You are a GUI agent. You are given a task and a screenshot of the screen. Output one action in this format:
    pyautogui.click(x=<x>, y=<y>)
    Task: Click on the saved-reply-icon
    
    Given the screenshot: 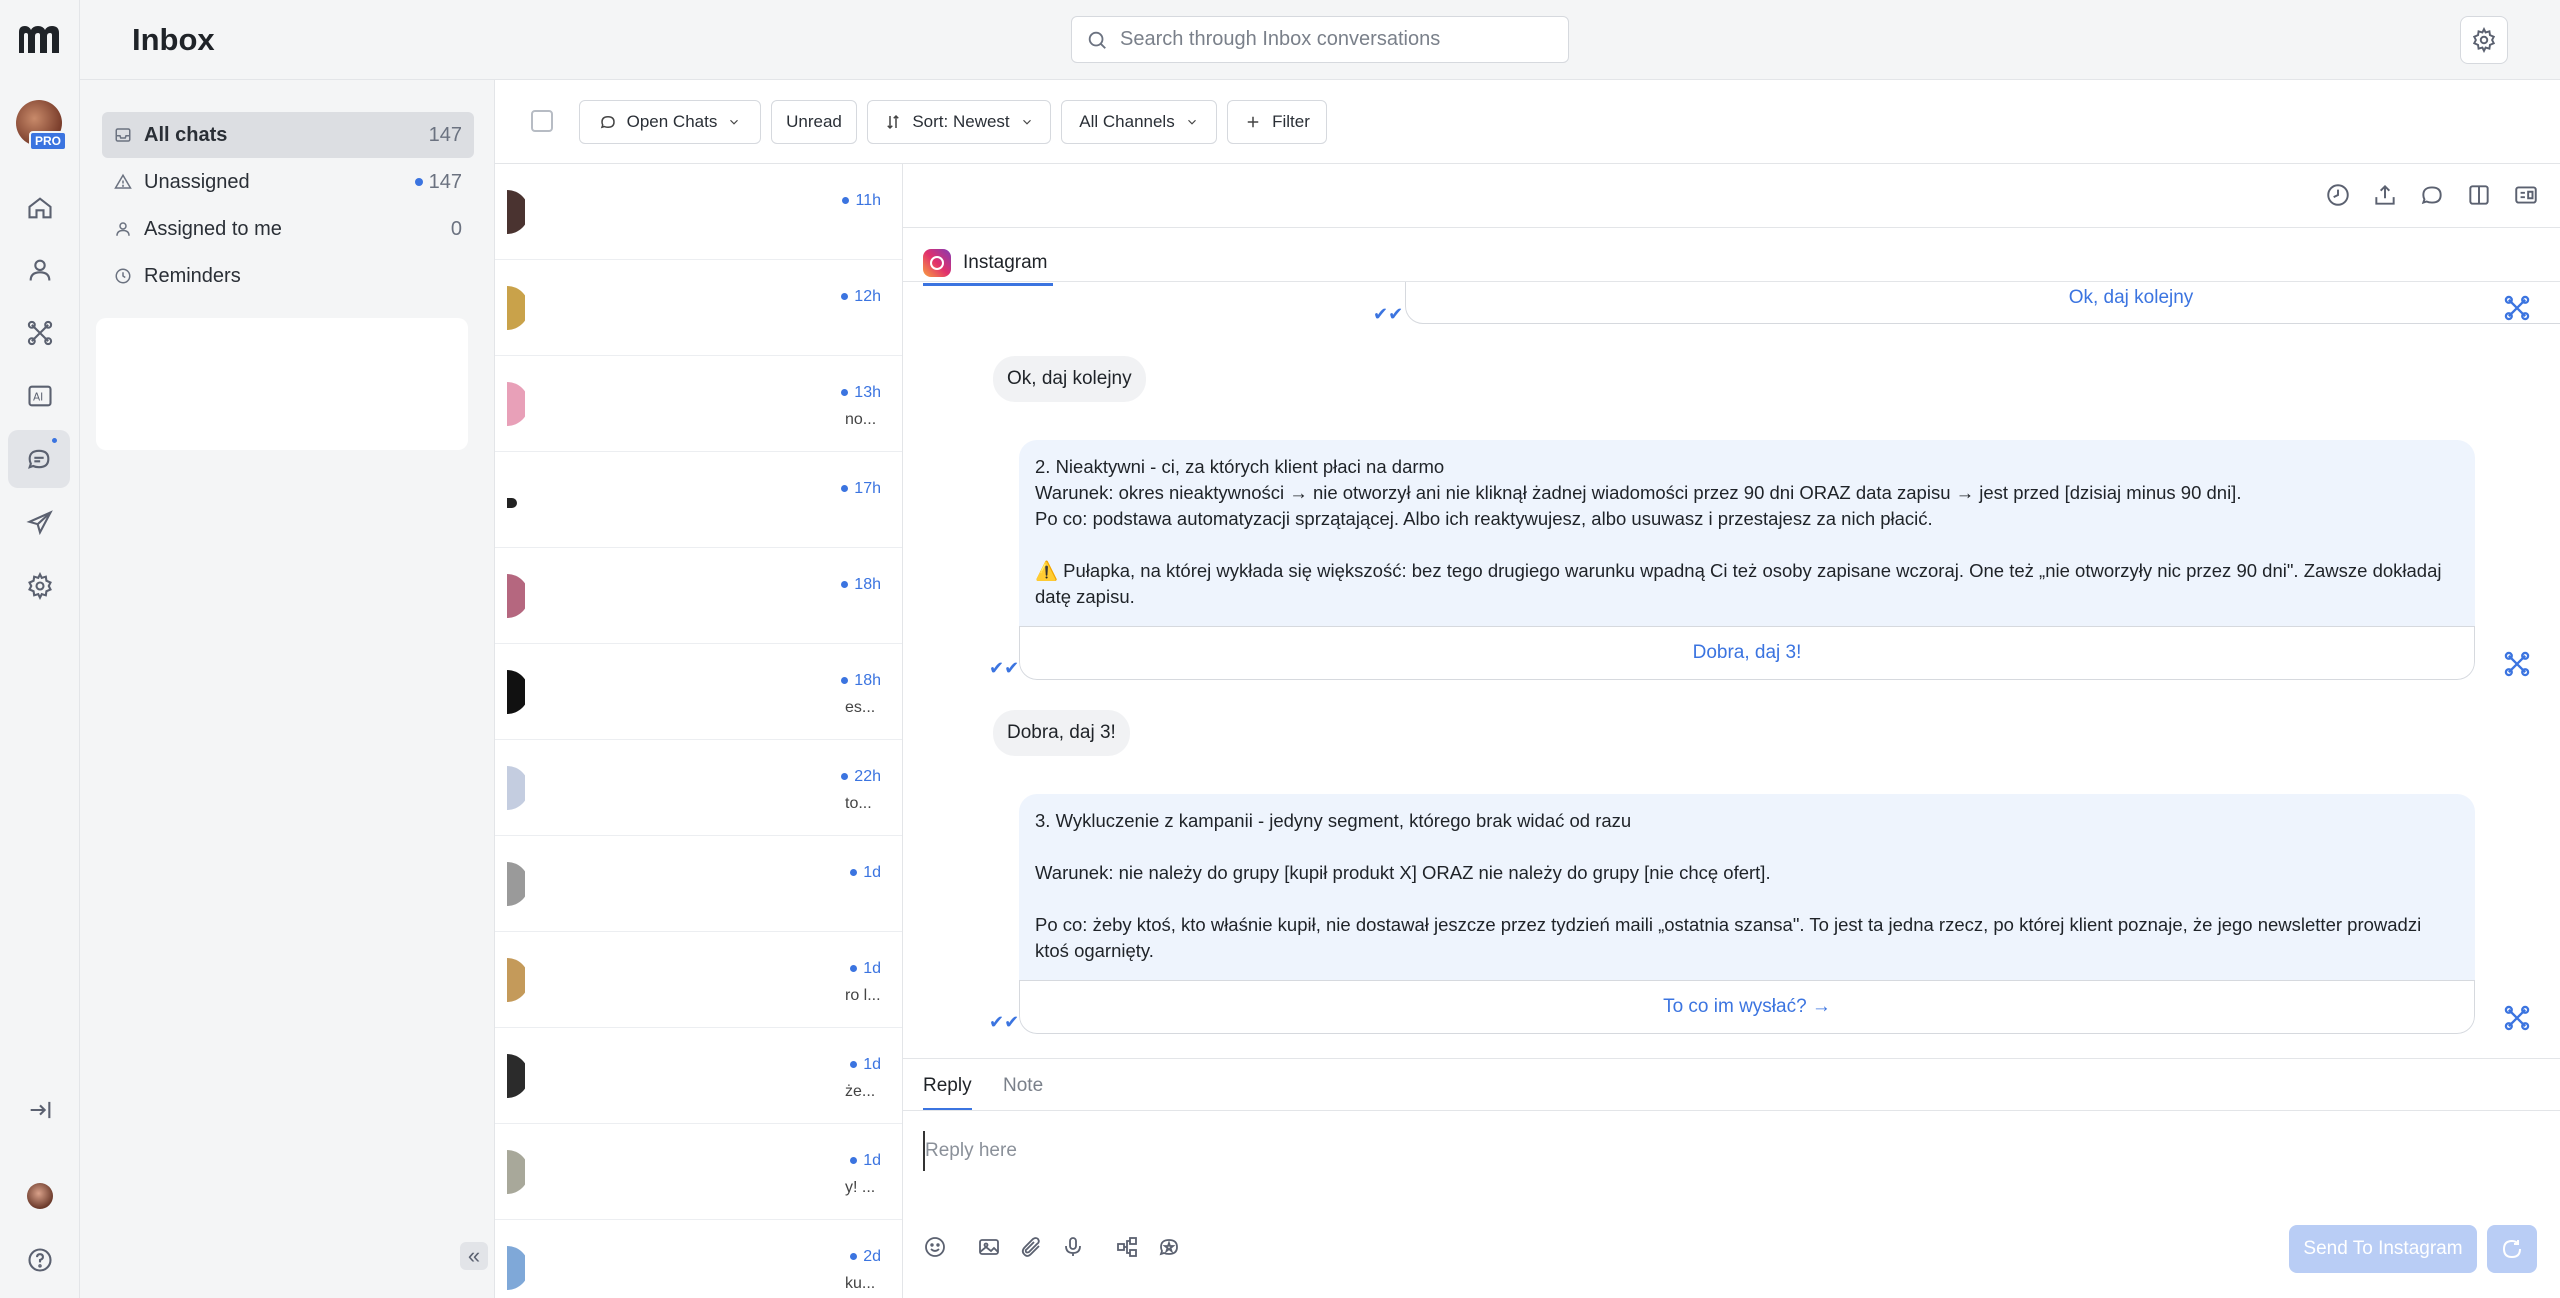 What is the action you would take?
    pyautogui.click(x=1171, y=1249)
    